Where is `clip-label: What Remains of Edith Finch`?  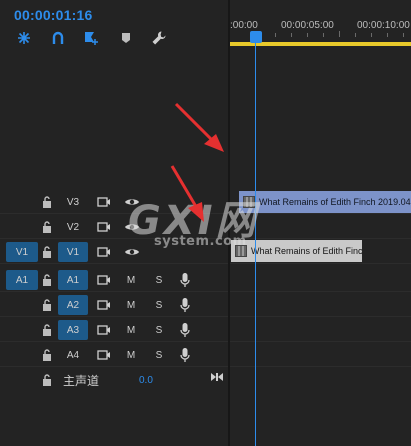
clip-label: What Remains of Edith Finch is located at coordinates (306, 251).